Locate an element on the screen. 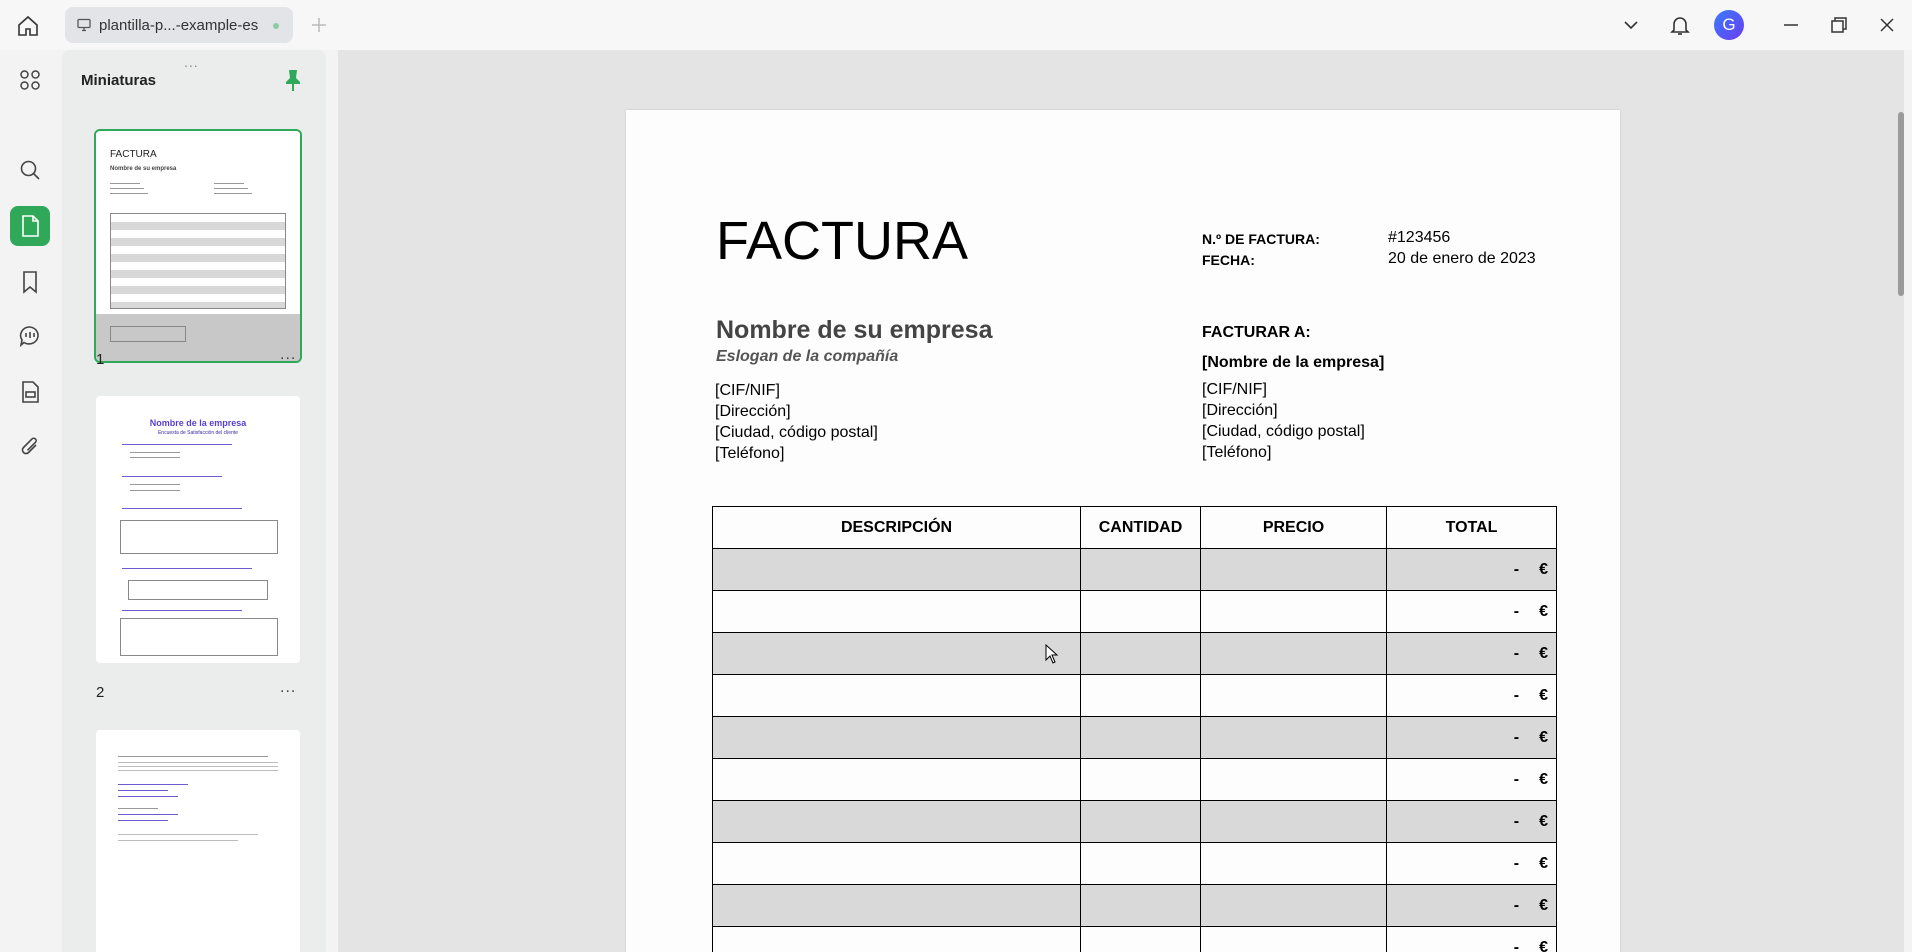  left-tool-rail is located at coordinates (30, 501).